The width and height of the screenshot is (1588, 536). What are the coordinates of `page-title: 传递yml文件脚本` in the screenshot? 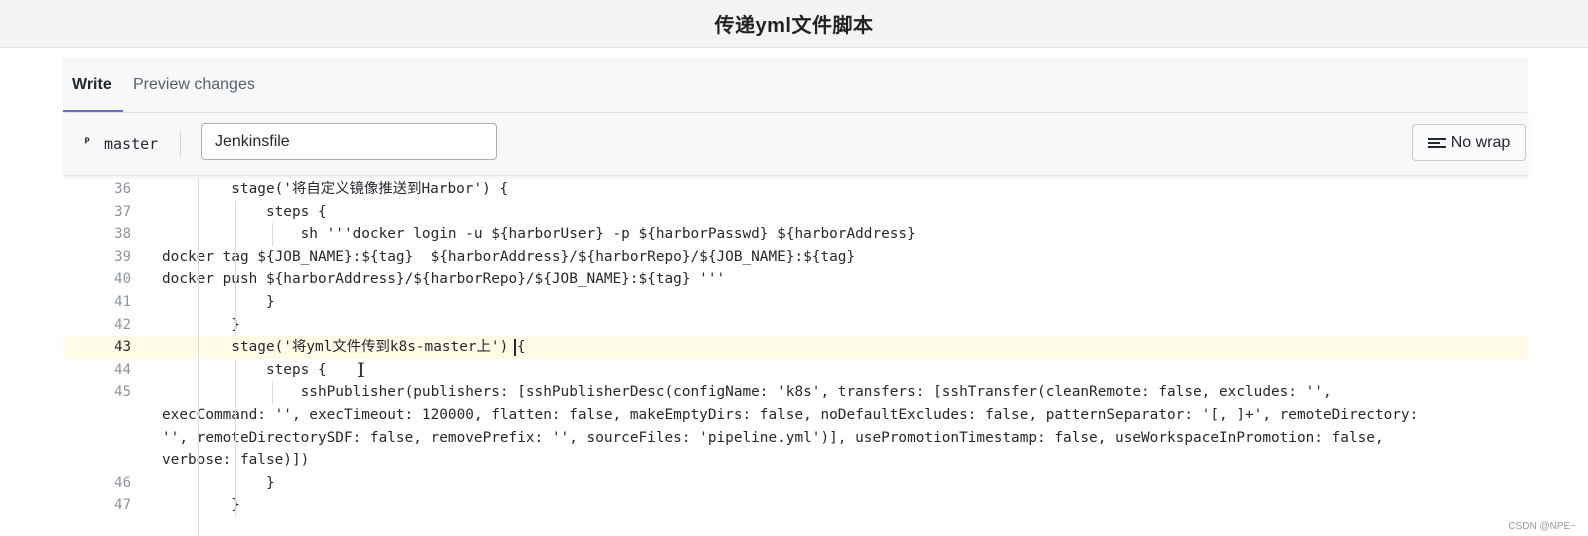 It's located at (794, 26).